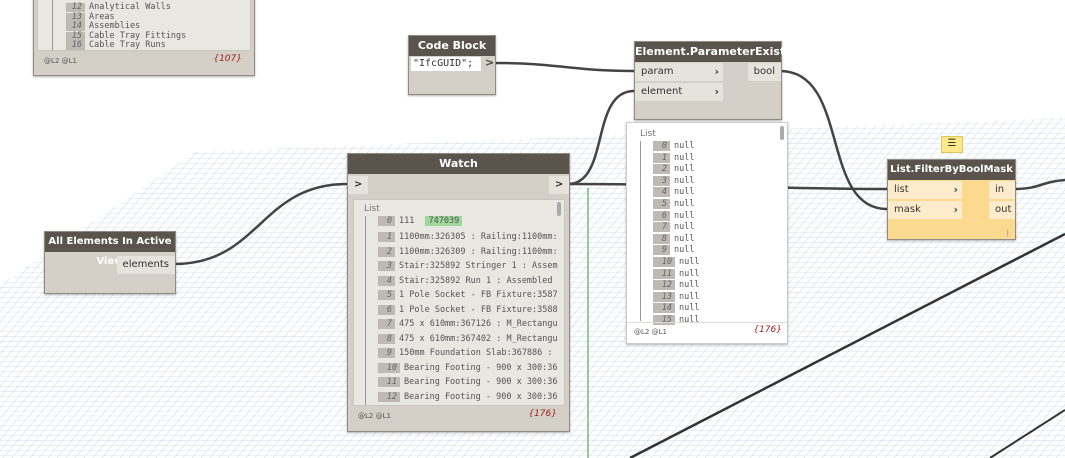  Describe the element at coordinates (358, 185) in the screenshot. I see `input-port: >` at that location.